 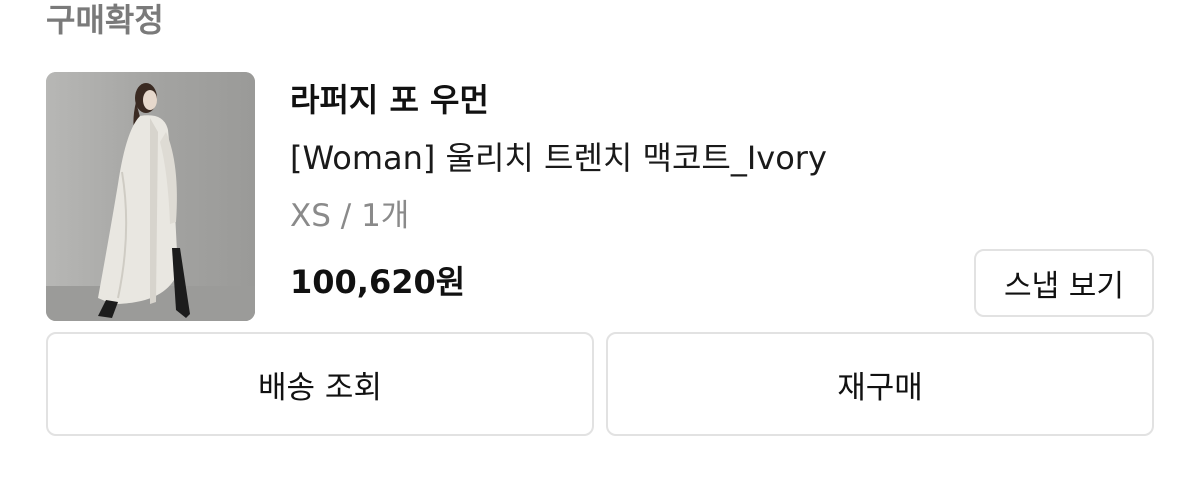 I want to click on product-thumbnail, so click(x=150, y=196).